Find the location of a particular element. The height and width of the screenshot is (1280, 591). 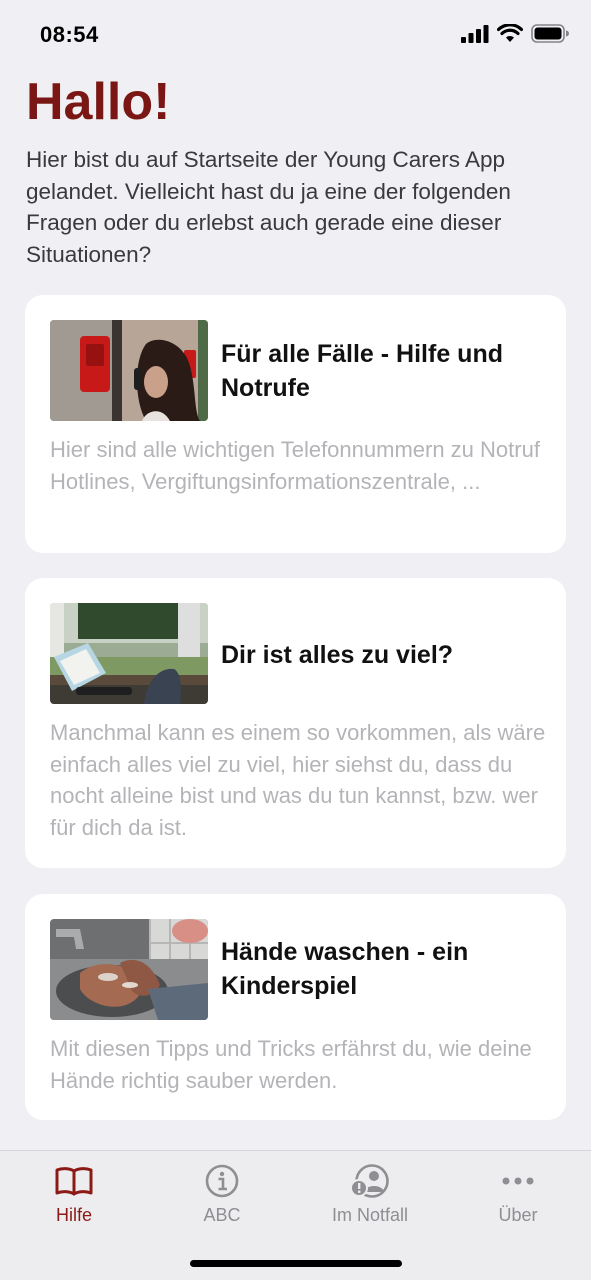

card-title: Hände waschen - ein Kinderspiel is located at coordinates (345, 969).